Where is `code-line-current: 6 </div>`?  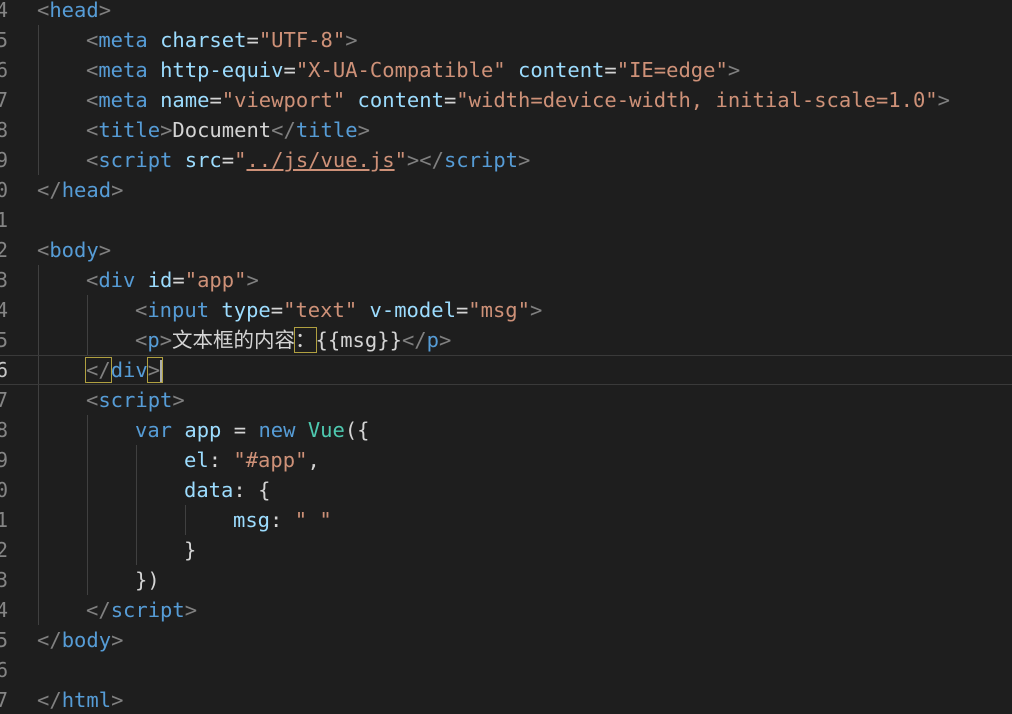
code-line-current: 6 </div> is located at coordinates (506, 370).